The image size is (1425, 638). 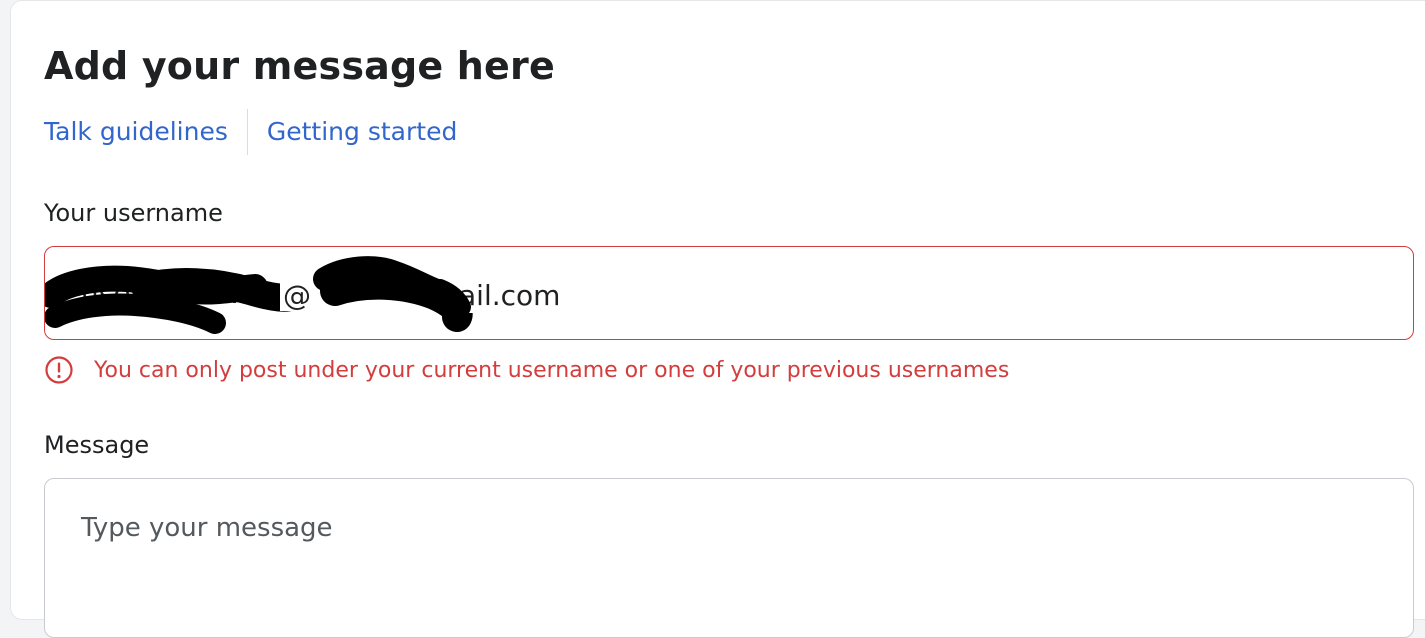 What do you see at coordinates (133, 213) in the screenshot?
I see `username-label: Your username` at bounding box center [133, 213].